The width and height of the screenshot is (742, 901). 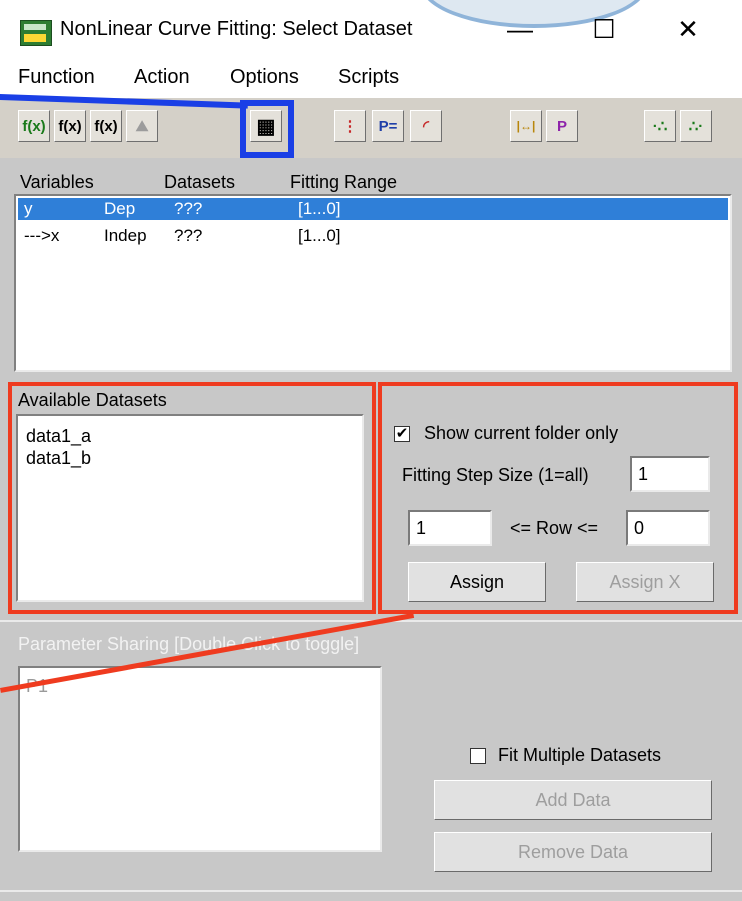 I want to click on app-icon, so click(x=36, y=33).